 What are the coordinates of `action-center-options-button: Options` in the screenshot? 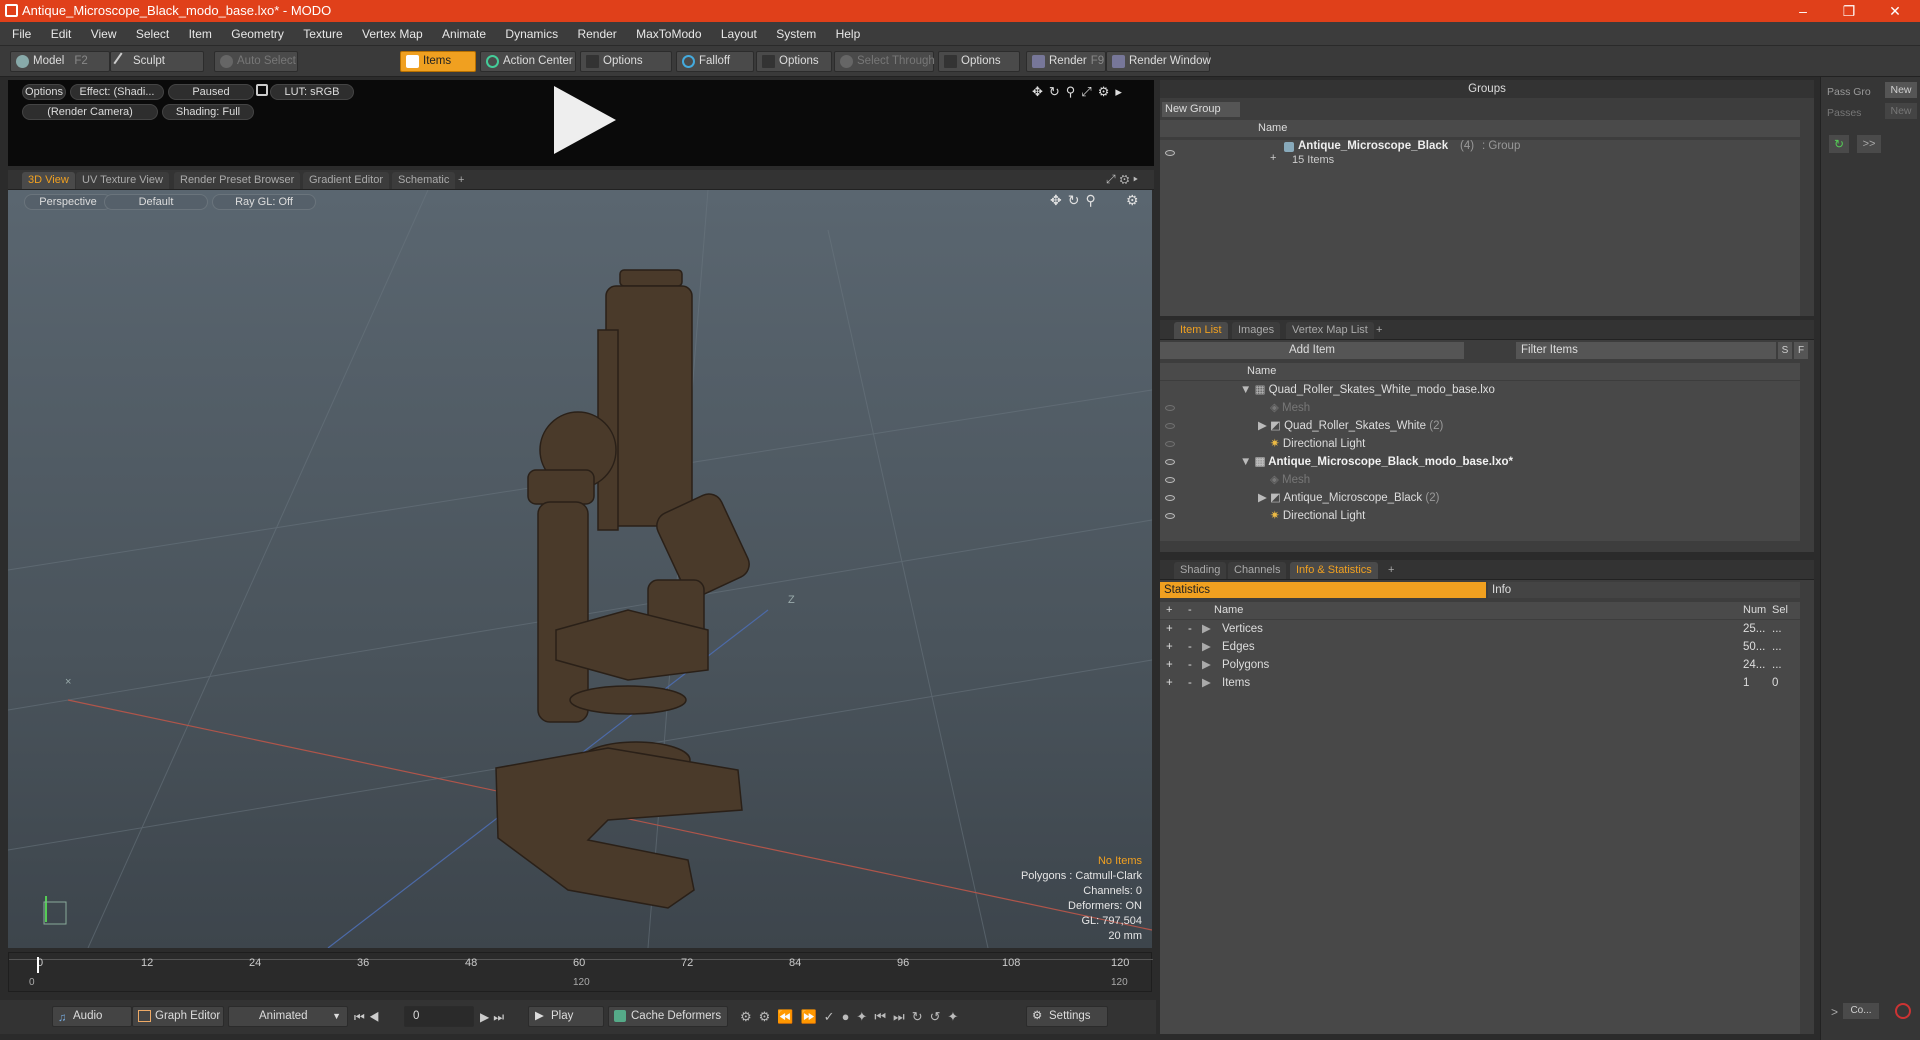 It's located at (626, 61).